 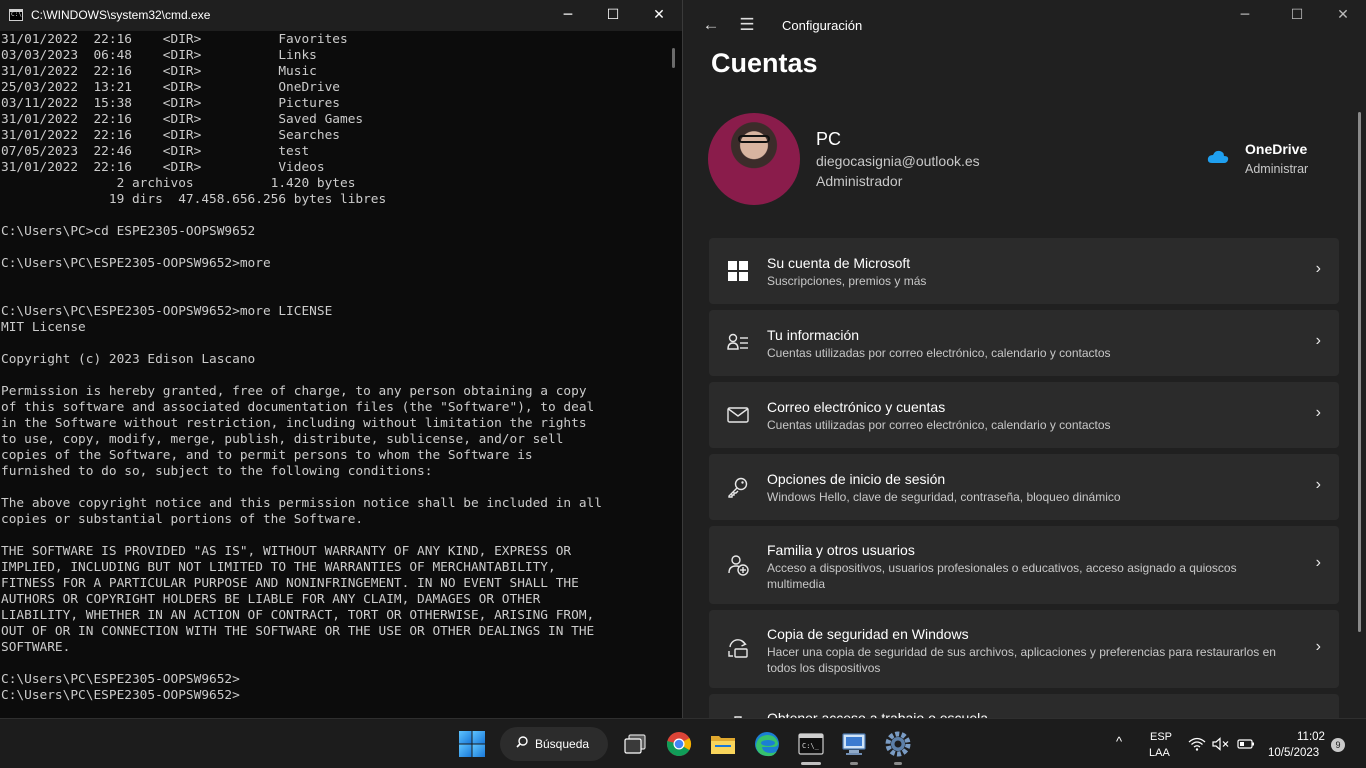 What do you see at coordinates (754, 159) in the screenshot?
I see `avatar` at bounding box center [754, 159].